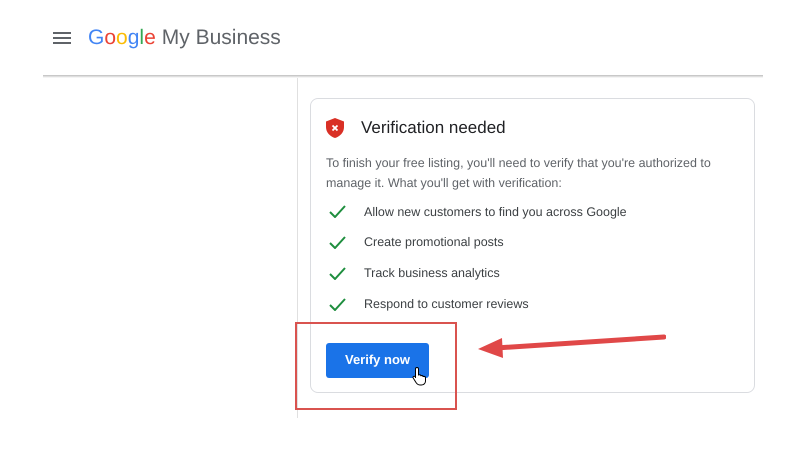  What do you see at coordinates (433, 128) in the screenshot?
I see `card-title: Verification needed` at bounding box center [433, 128].